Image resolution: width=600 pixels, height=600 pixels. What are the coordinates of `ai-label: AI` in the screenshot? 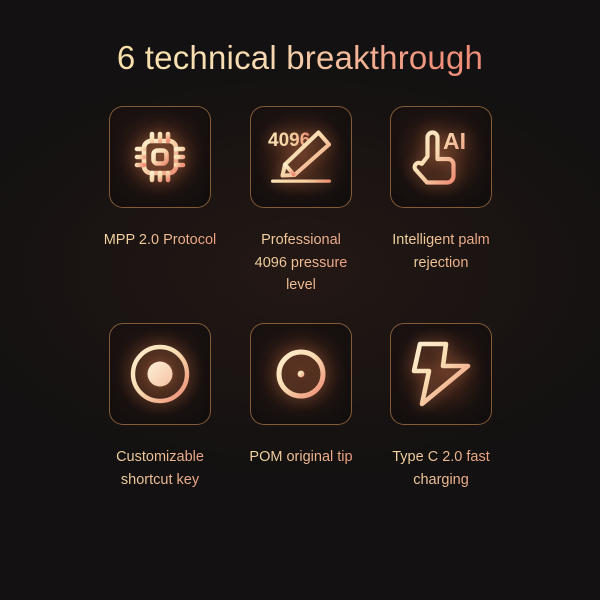 It's located at (454, 141).